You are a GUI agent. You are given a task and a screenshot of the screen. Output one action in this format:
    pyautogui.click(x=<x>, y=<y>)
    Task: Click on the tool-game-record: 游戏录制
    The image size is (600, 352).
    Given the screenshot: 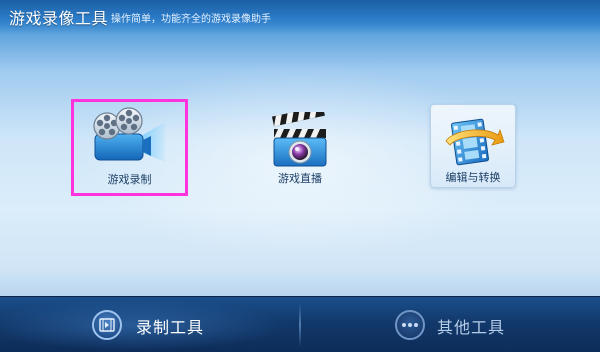 What is the action you would take?
    pyautogui.click(x=129, y=147)
    